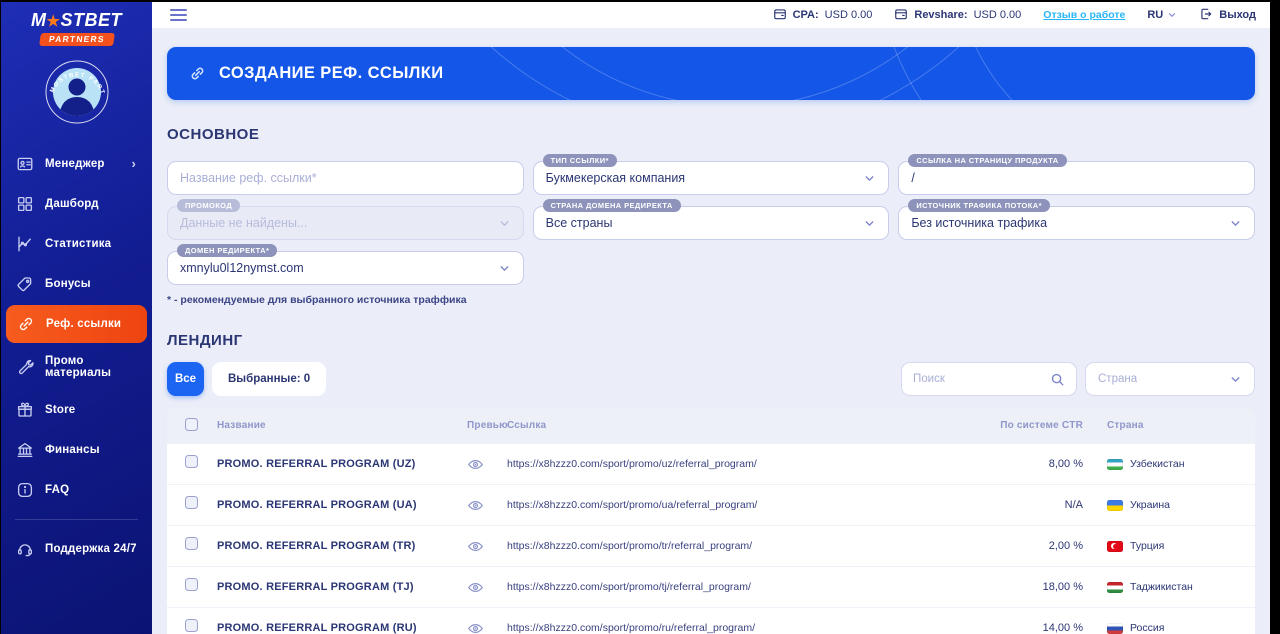 Image resolution: width=1280 pixels, height=634 pixels. I want to click on cpa-balance: CPA: USD 0.00, so click(823, 15).